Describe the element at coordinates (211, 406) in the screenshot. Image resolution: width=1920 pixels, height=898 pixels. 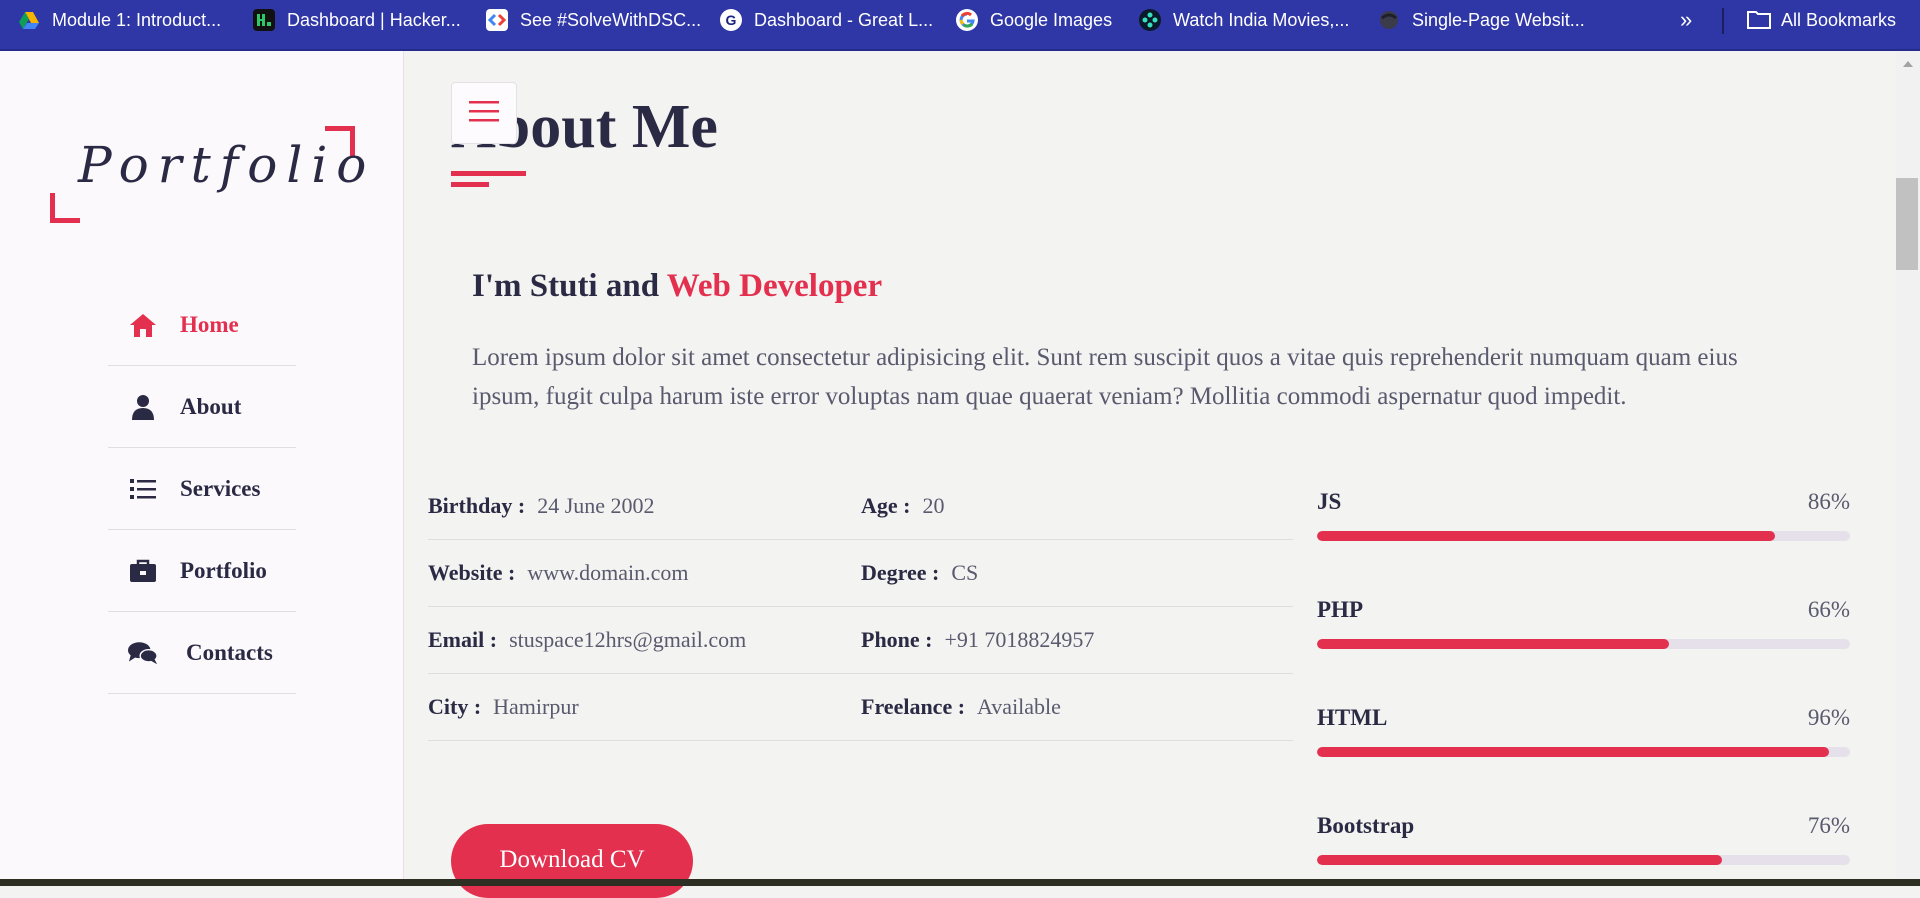
I see `nav-label: About` at that location.